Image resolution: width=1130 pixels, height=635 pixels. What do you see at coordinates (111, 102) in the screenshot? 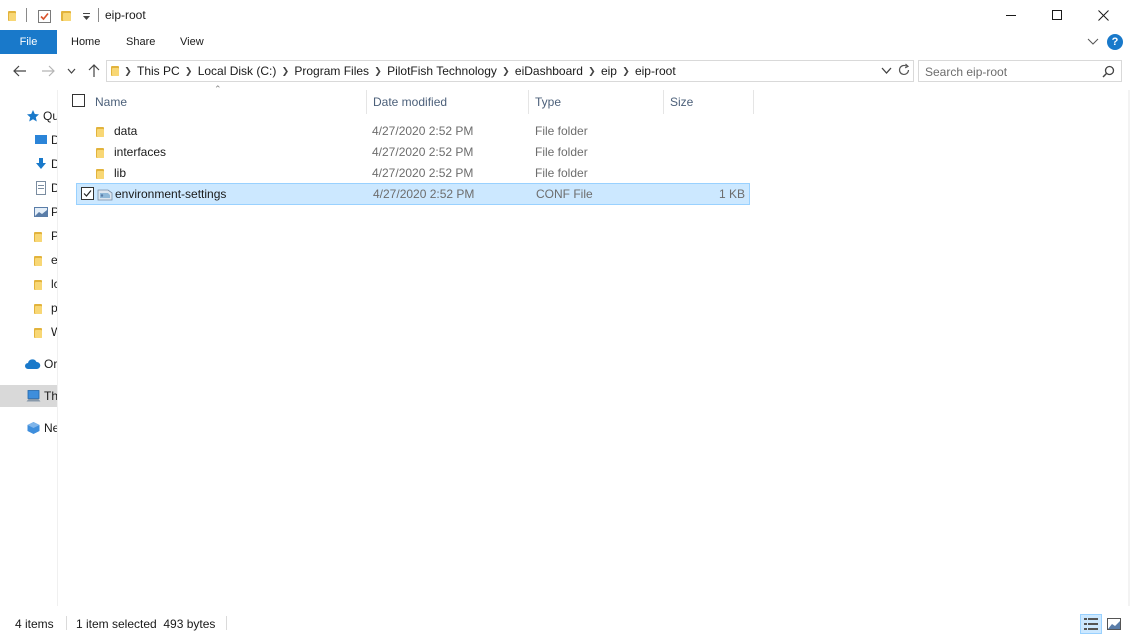
I see `column-header-name: Name` at bounding box center [111, 102].